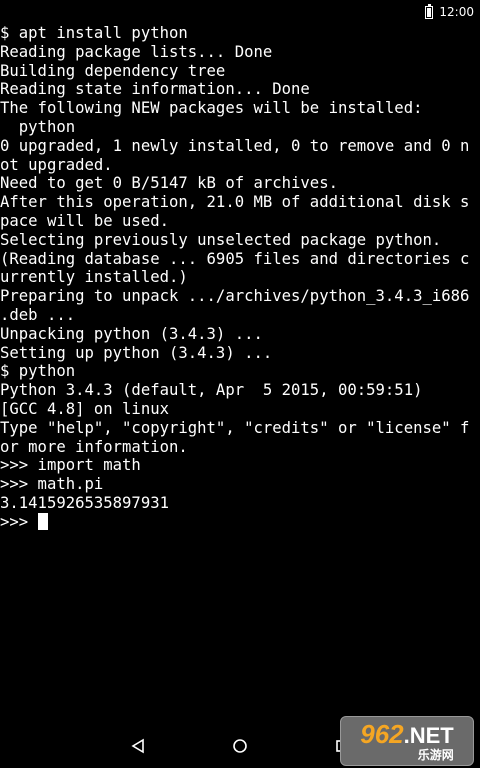 The height and width of the screenshot is (768, 480). I want to click on terminal-line: ot upgraded., so click(56, 164).